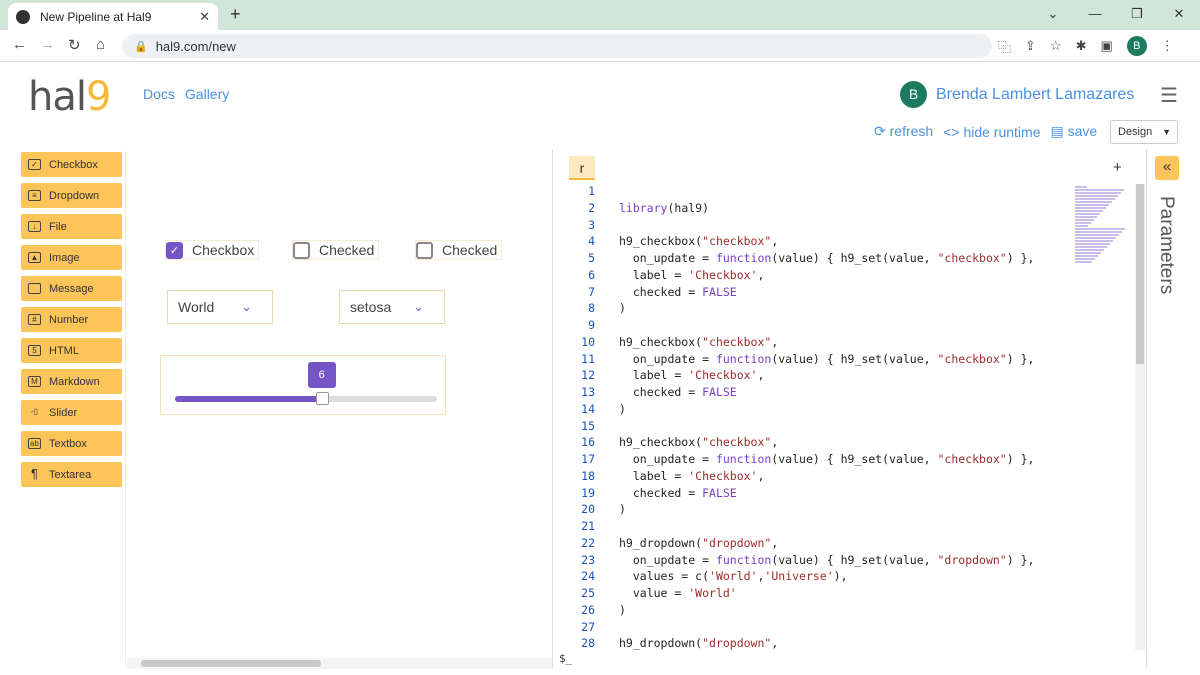 This screenshot has width=1200, height=675. Describe the element at coordinates (1081, 46) in the screenshot. I see `extensions-icon: ✱` at that location.